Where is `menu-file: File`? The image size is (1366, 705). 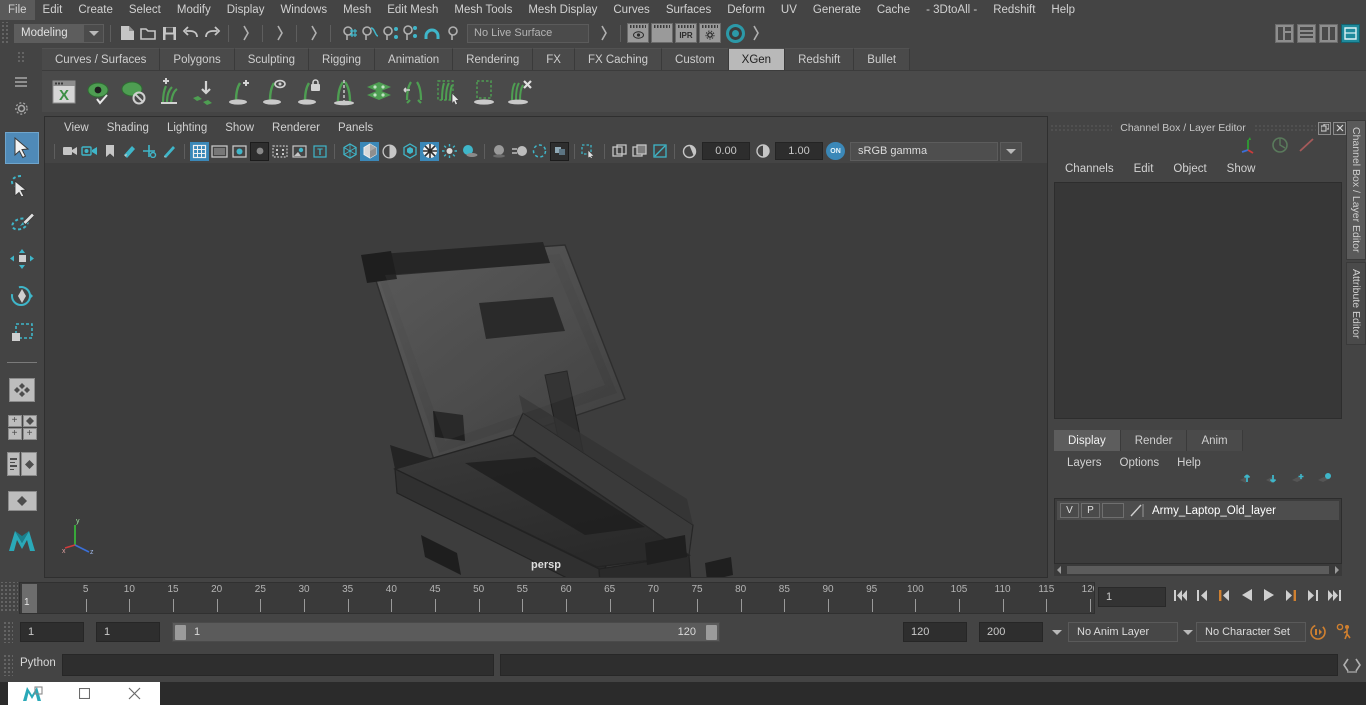 menu-file: File is located at coordinates (17, 10).